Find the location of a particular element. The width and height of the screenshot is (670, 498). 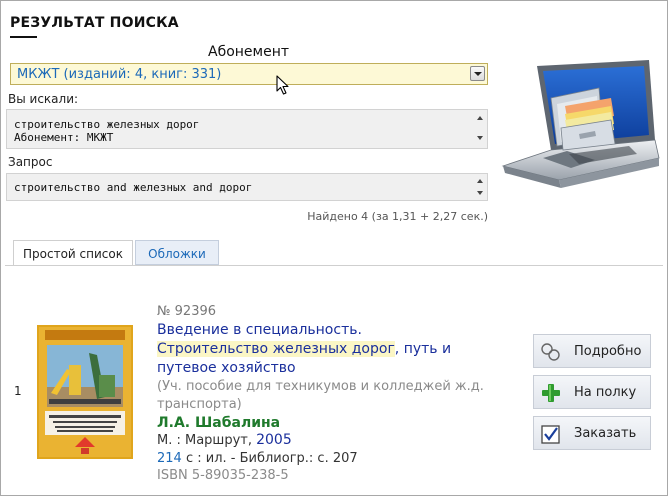

details-button: Подробно is located at coordinates (592, 351).